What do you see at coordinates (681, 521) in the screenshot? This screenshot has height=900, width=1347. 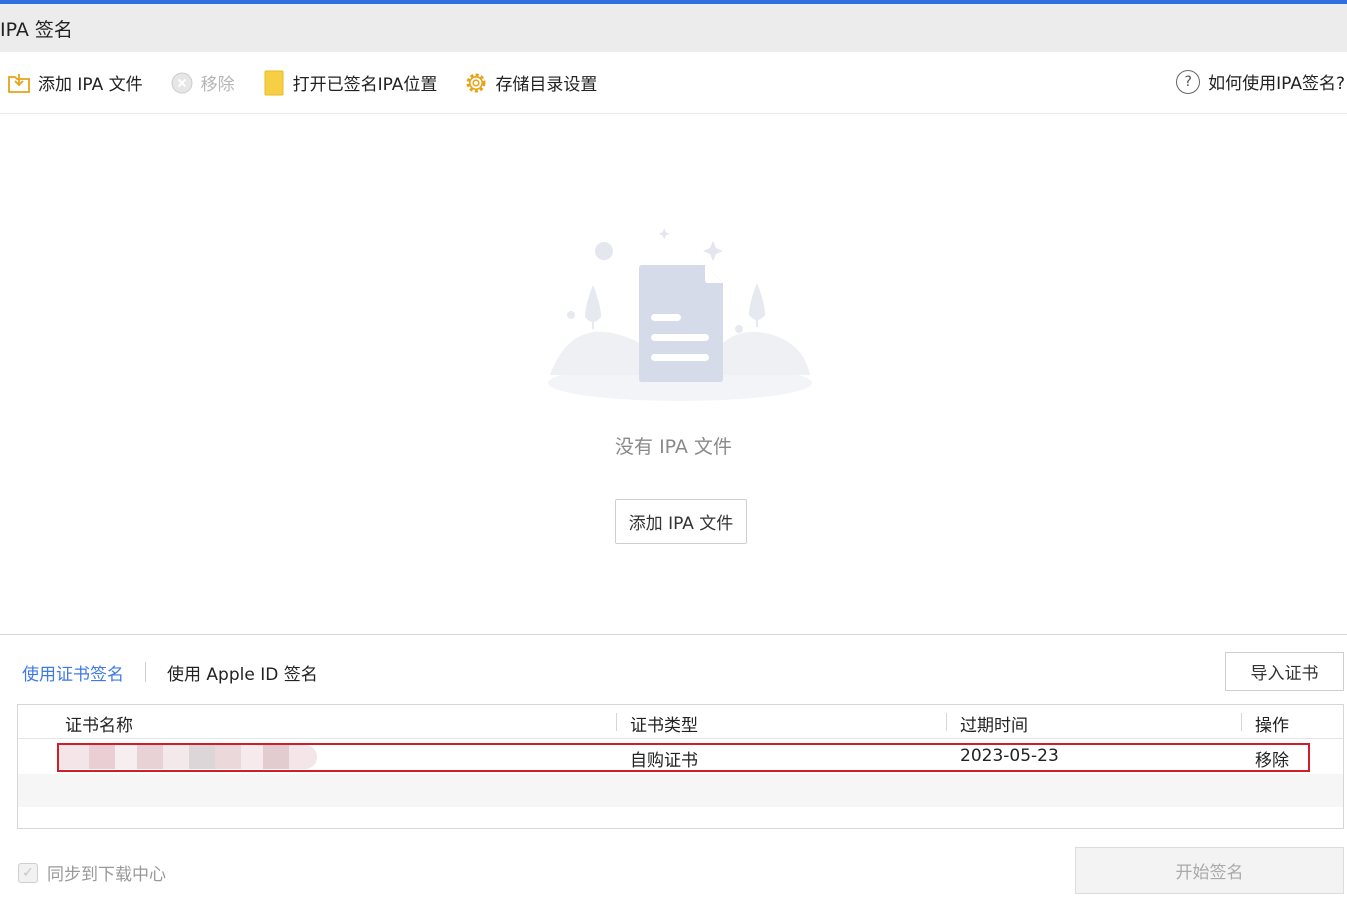 I see `add-ipa-file-button: 添加 IPA 文件` at bounding box center [681, 521].